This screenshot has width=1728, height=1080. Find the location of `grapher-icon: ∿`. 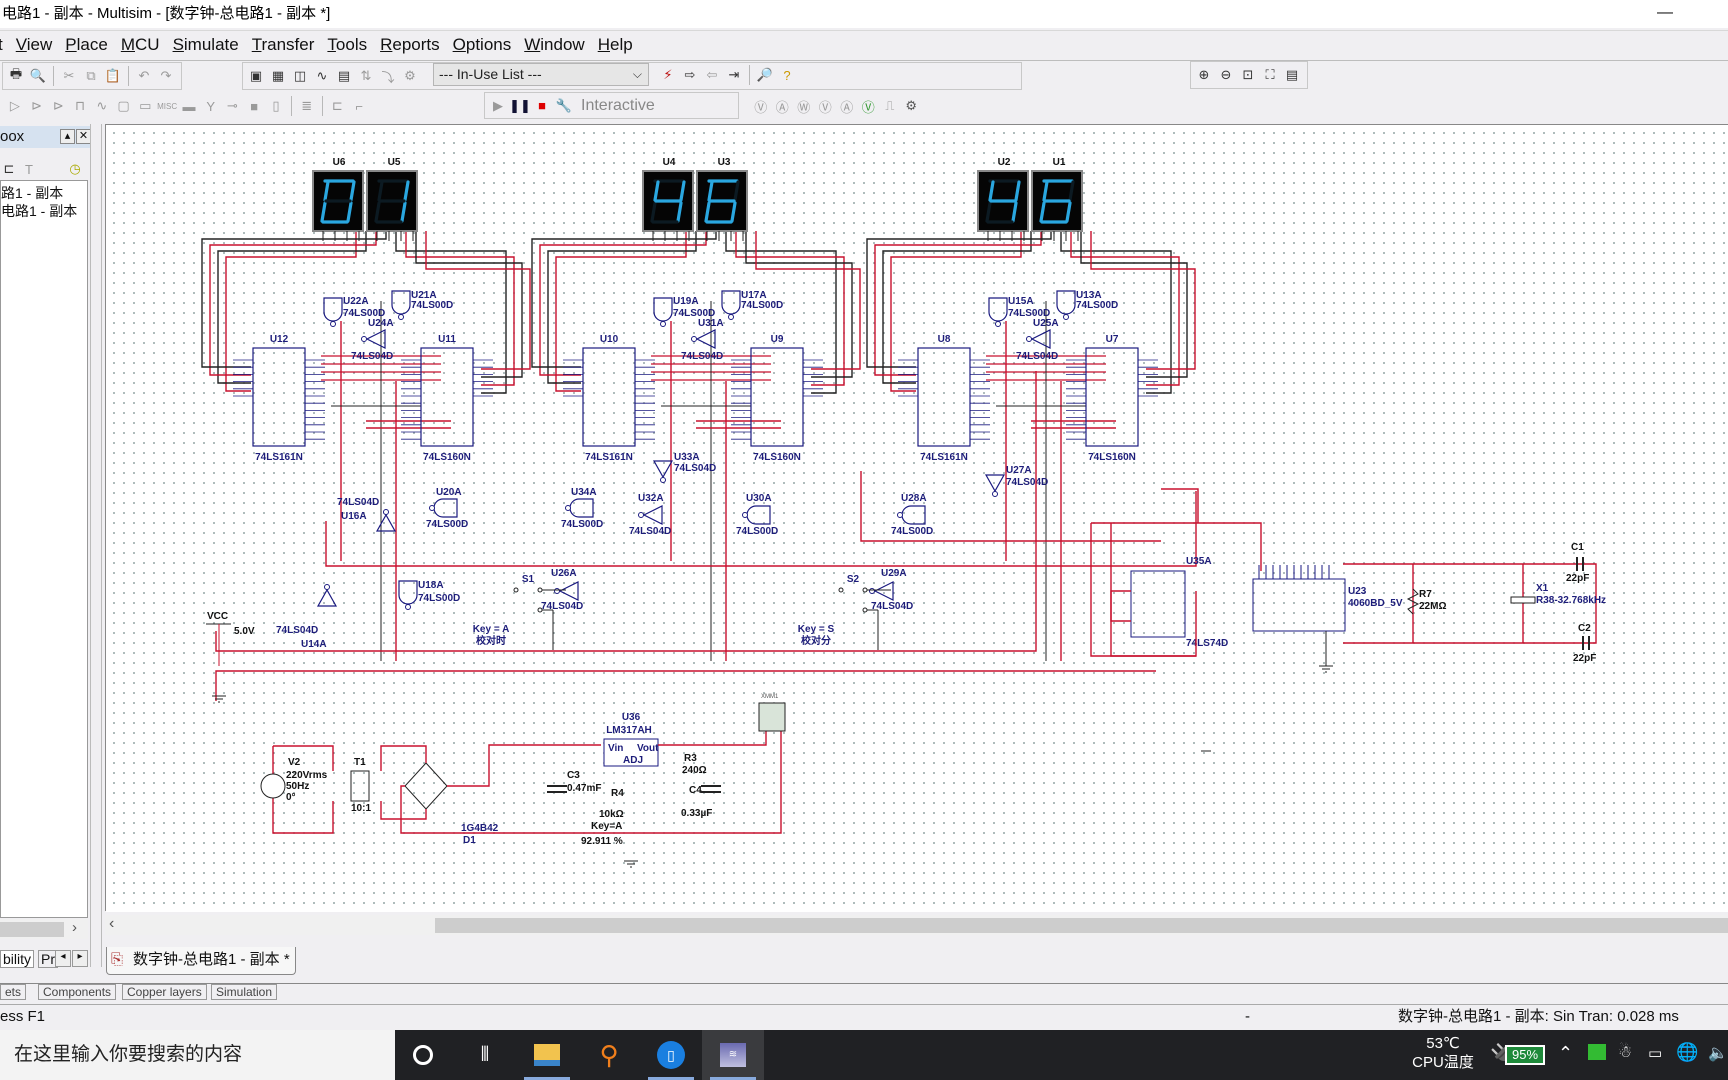

grapher-icon: ∿ is located at coordinates (322, 76).